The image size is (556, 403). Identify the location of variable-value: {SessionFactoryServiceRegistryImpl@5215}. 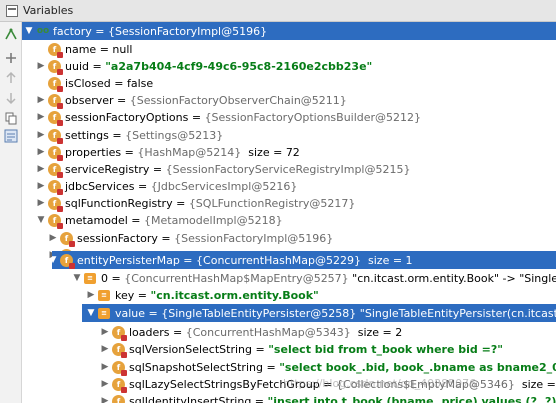
(288, 169).